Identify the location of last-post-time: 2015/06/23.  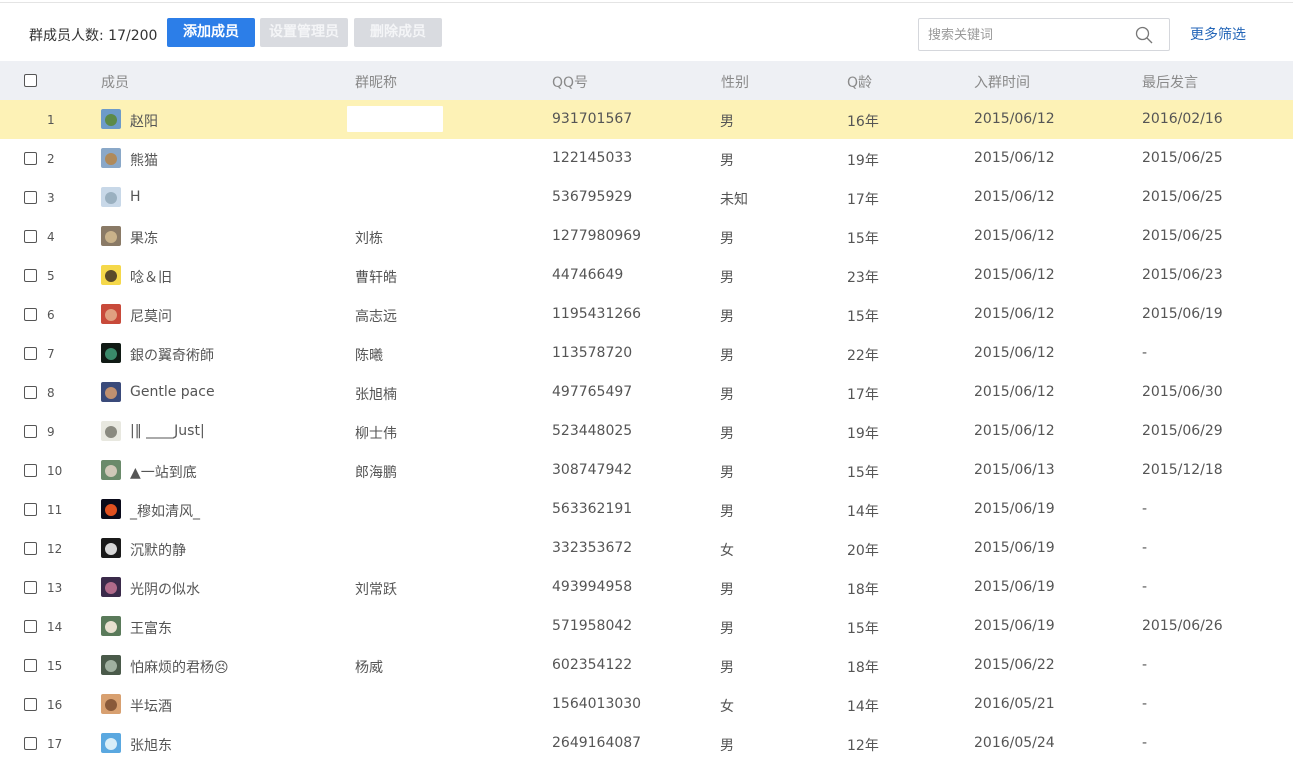
(1182, 275).